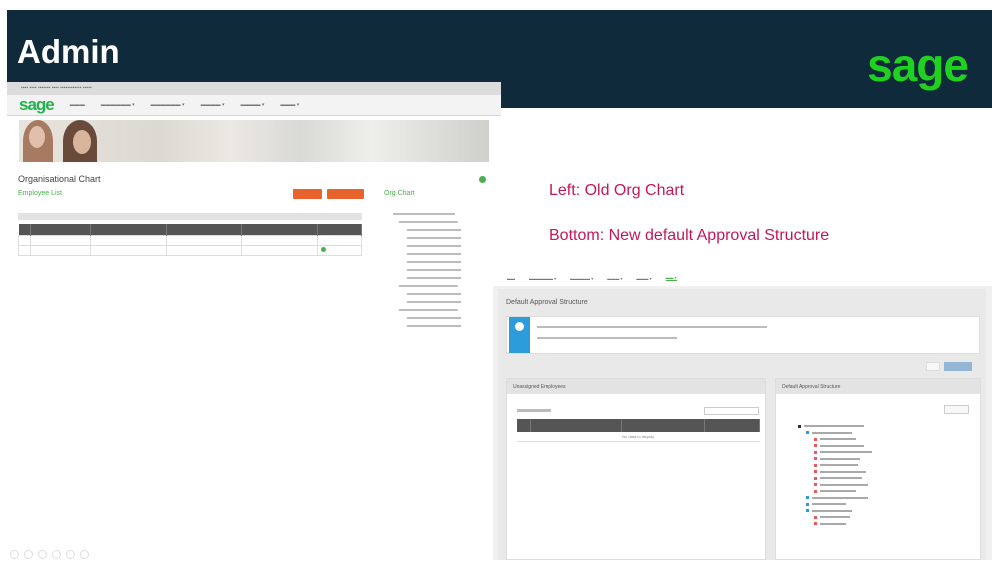  What do you see at coordinates (547, 302) in the screenshot?
I see `new-page-title: Default Approval Structure` at bounding box center [547, 302].